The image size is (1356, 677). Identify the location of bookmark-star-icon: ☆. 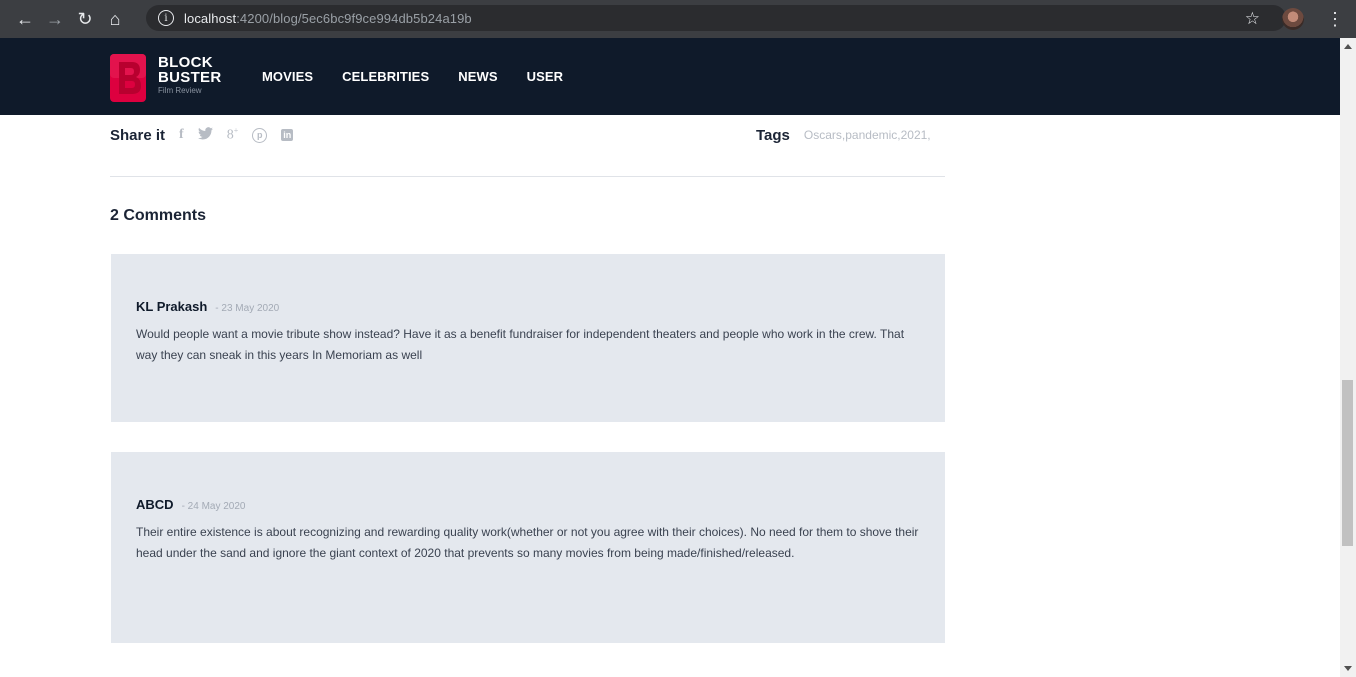
(1252, 19).